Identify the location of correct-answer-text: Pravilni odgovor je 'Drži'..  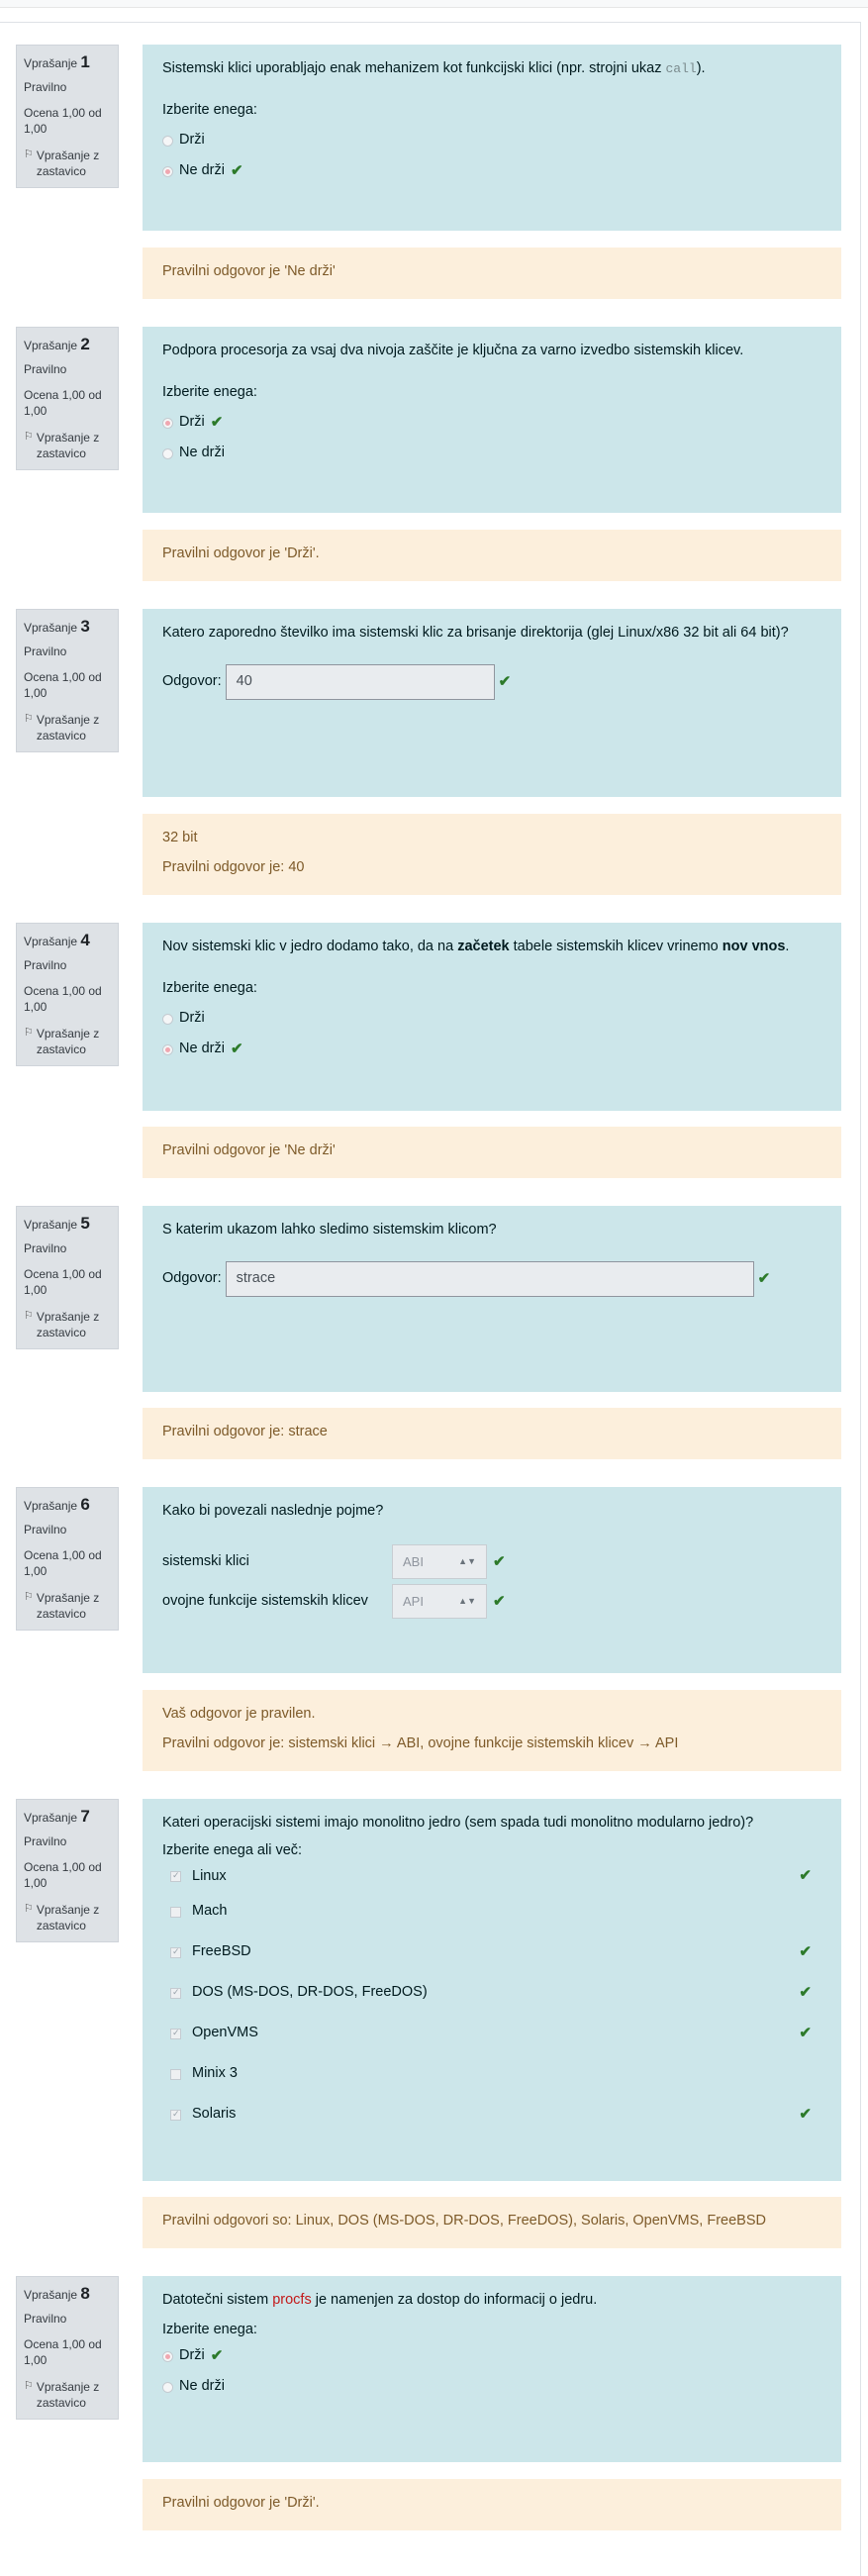
(241, 2503).